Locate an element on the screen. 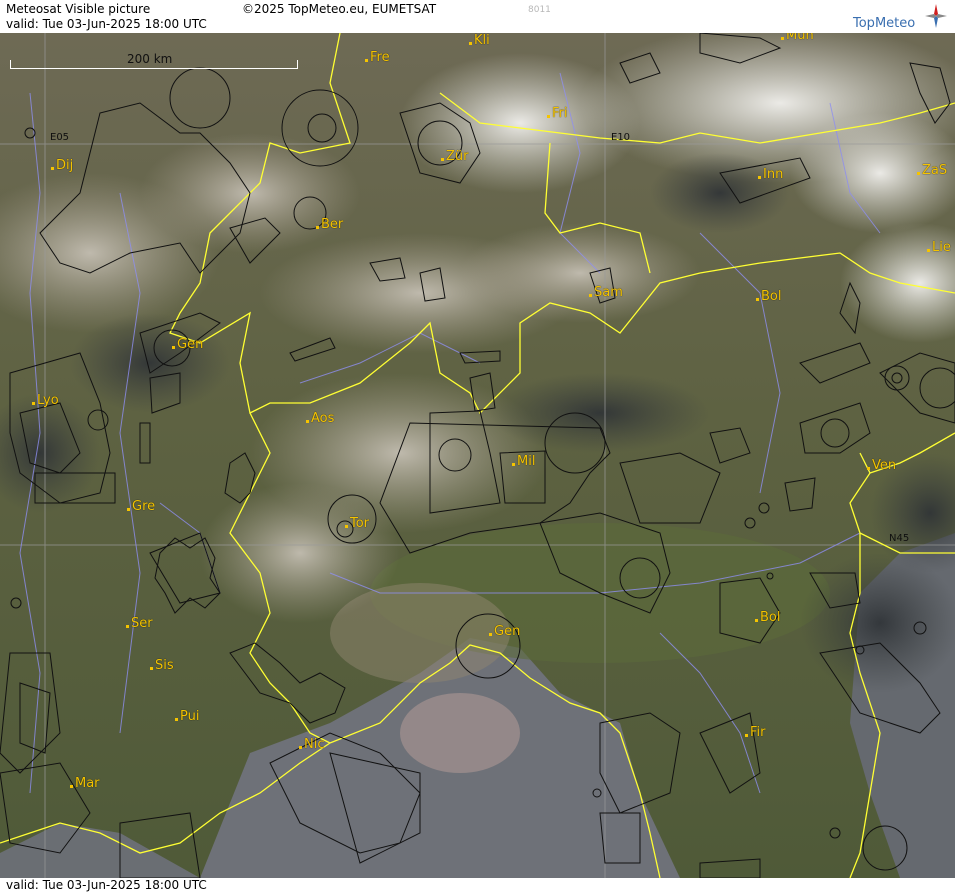 Image resolution: width=955 pixels, height=893 pixels. logo-text: TopMeteo is located at coordinates (884, 23).